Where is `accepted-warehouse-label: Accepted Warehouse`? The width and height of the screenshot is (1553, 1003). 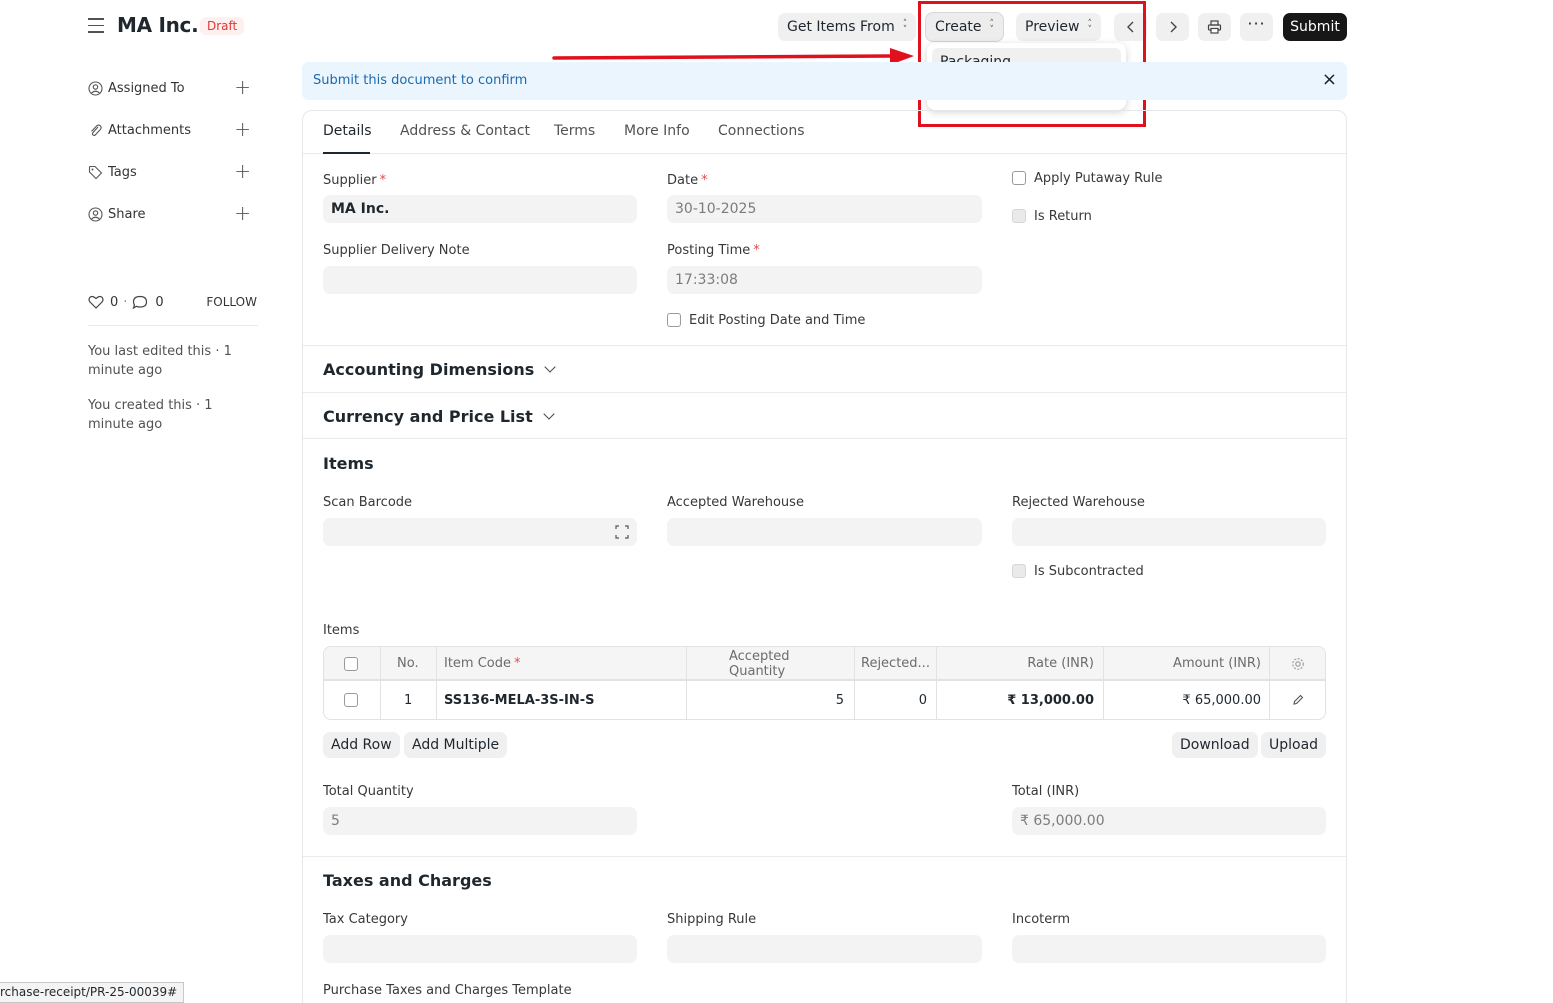 accepted-warehouse-label: Accepted Warehouse is located at coordinates (735, 502).